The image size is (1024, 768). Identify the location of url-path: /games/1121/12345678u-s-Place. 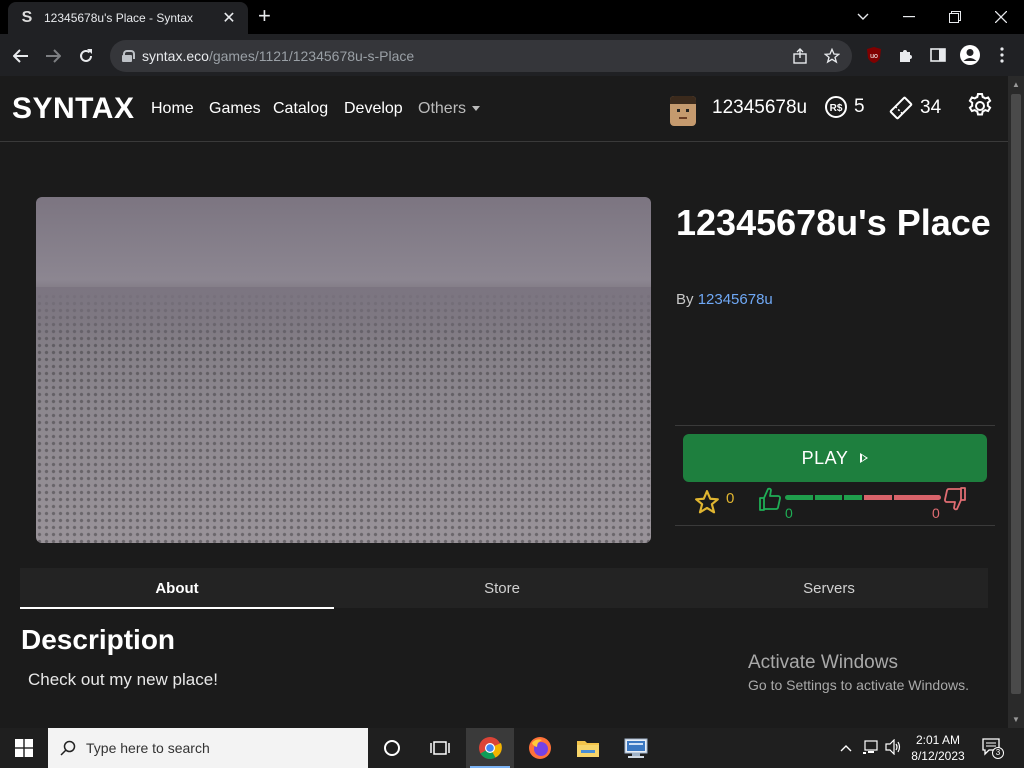
(311, 56).